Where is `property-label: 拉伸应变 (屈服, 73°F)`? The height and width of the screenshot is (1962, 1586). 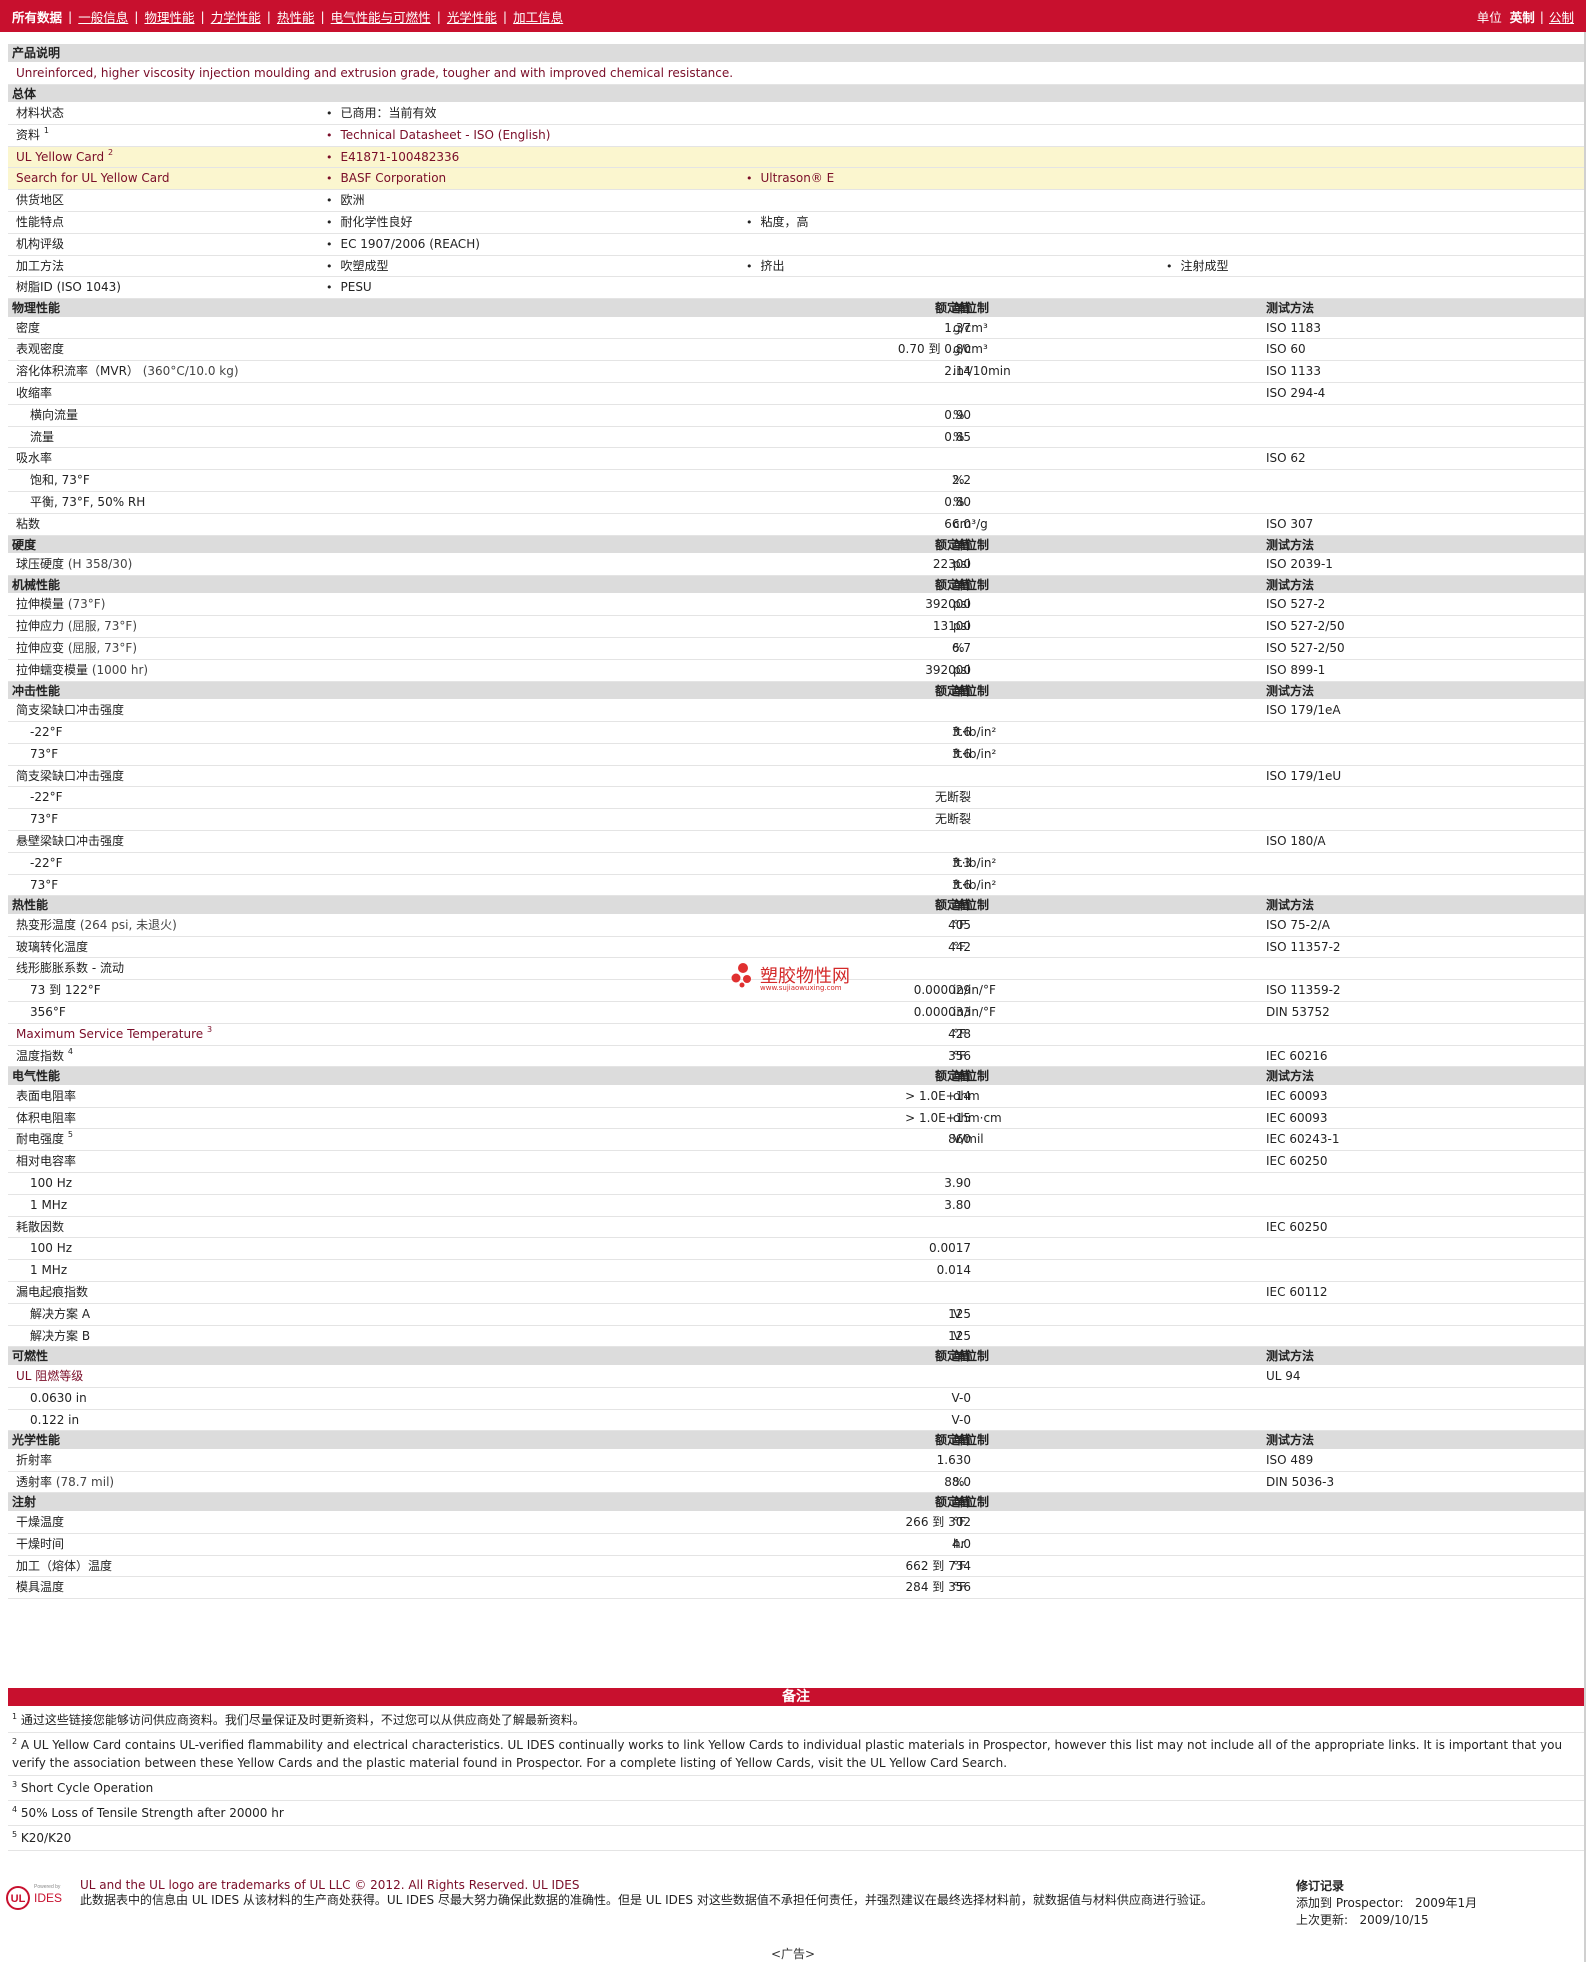
property-label: 拉伸应变 (屈服, 73°F) is located at coordinates (76, 649).